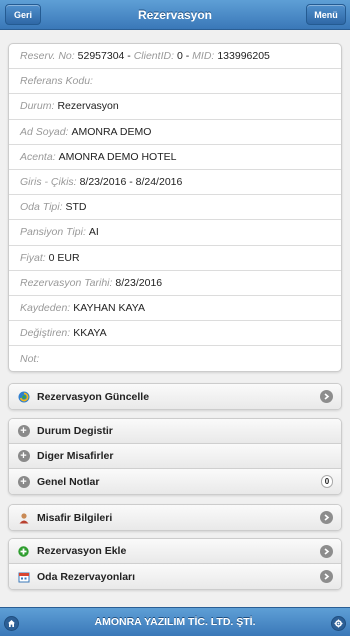 This screenshot has height=636, width=350. What do you see at coordinates (175, 334) in the screenshot?
I see `info-row-degistiren: Değiştiren: KKAYA` at bounding box center [175, 334].